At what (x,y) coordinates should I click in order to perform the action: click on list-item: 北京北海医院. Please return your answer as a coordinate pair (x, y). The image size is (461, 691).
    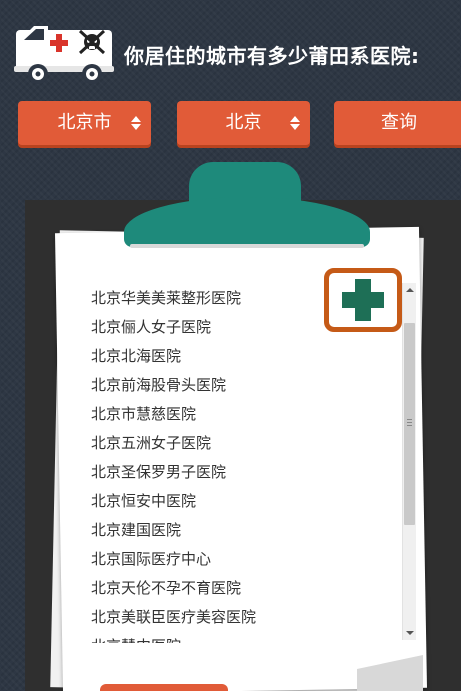
    Looking at the image, I should click on (253, 356).